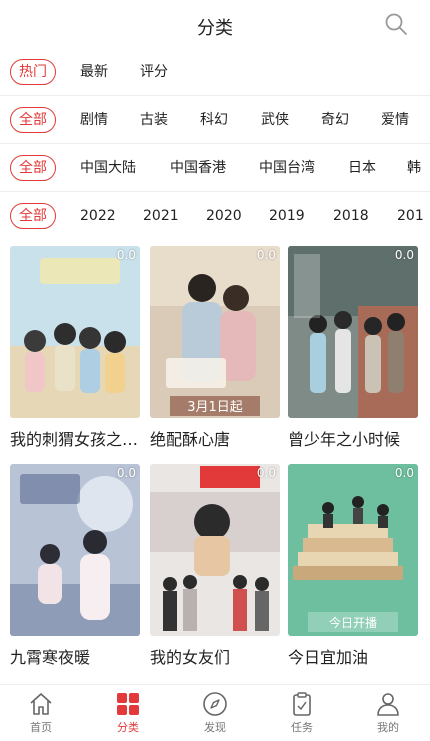 This screenshot has height=741, width=430. What do you see at coordinates (362, 168) in the screenshot?
I see `filter-option: 日本` at bounding box center [362, 168].